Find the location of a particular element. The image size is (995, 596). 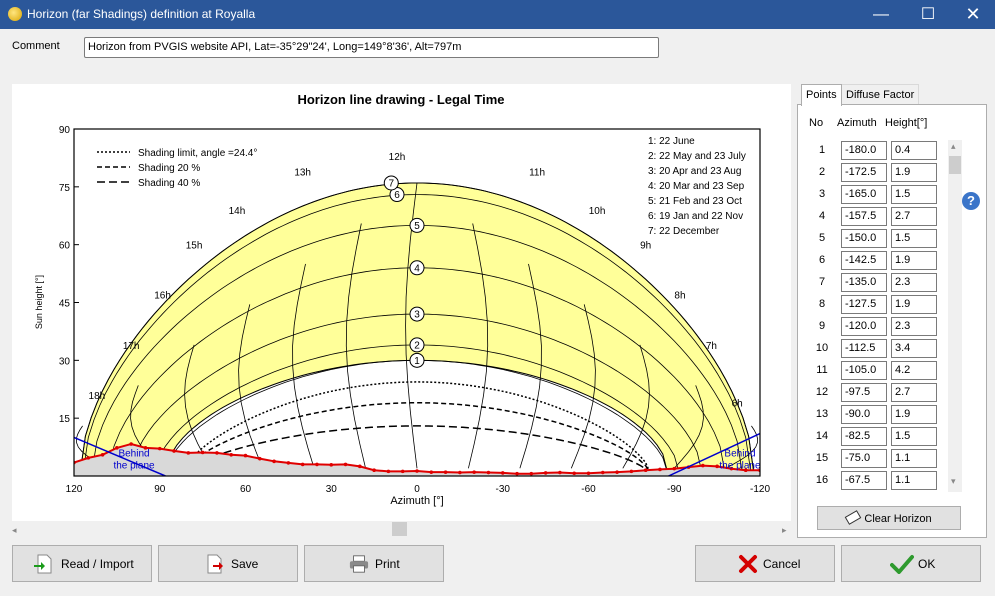

x-axis-label: Azimuth [°] is located at coordinates (416, 501).